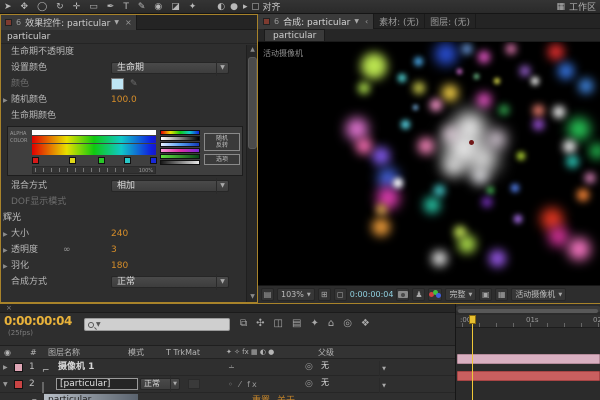  I want to click on property-value: 100.0, so click(124, 100).